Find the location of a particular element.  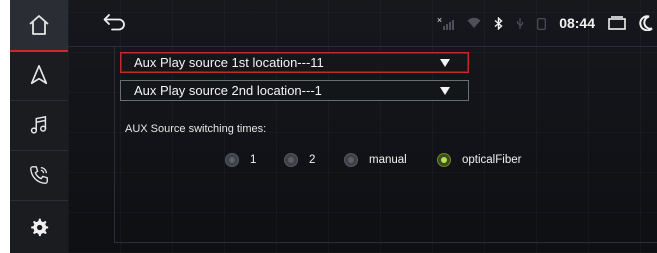

radio-label: opticalFiber is located at coordinates (492, 160).